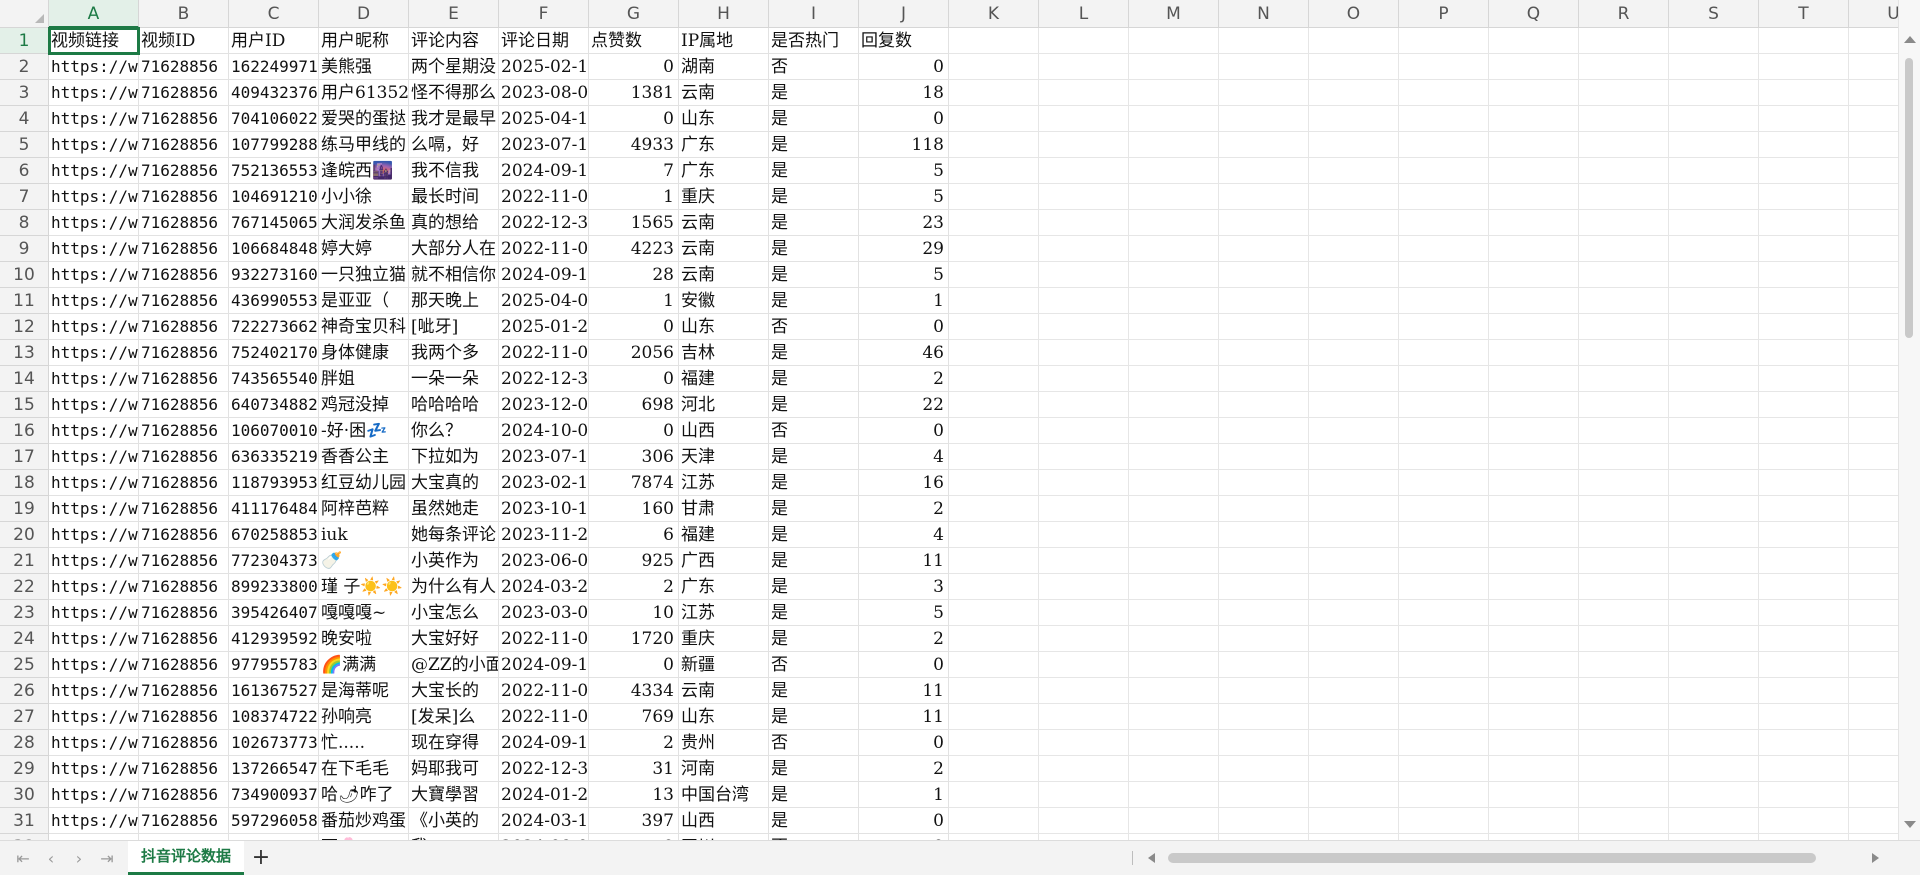  What do you see at coordinates (904, 795) in the screenshot?
I see `table-cell: 1` at bounding box center [904, 795].